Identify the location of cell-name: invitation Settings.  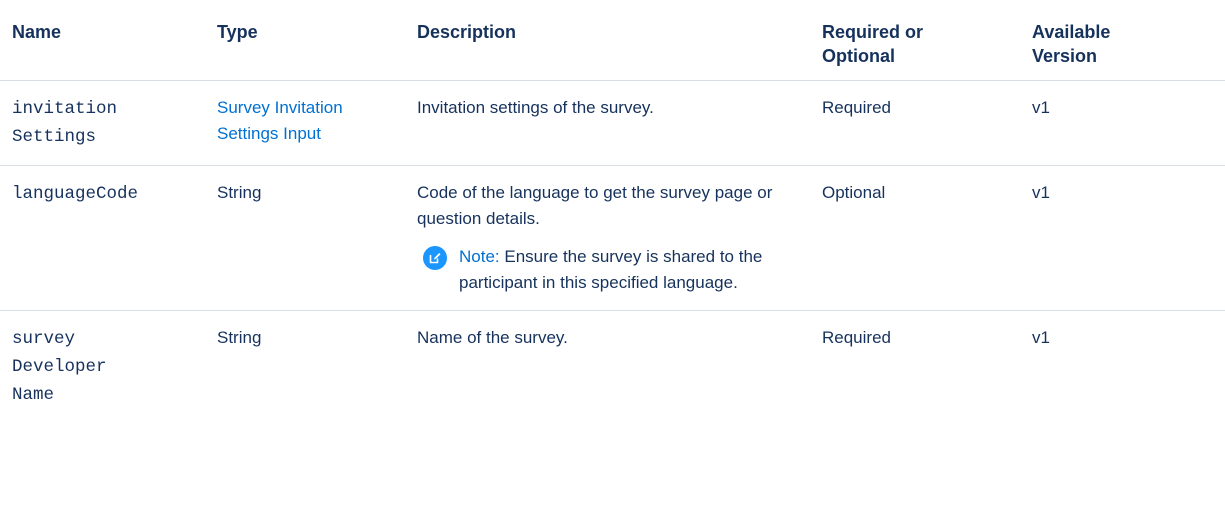
(102, 123).